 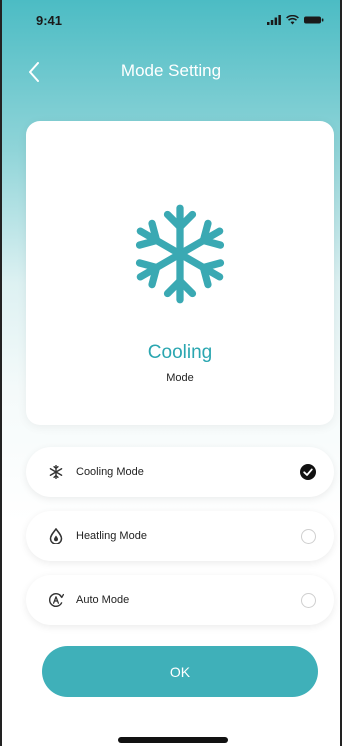 What do you see at coordinates (171, 20) in the screenshot?
I see `status-bar: 9:41` at bounding box center [171, 20].